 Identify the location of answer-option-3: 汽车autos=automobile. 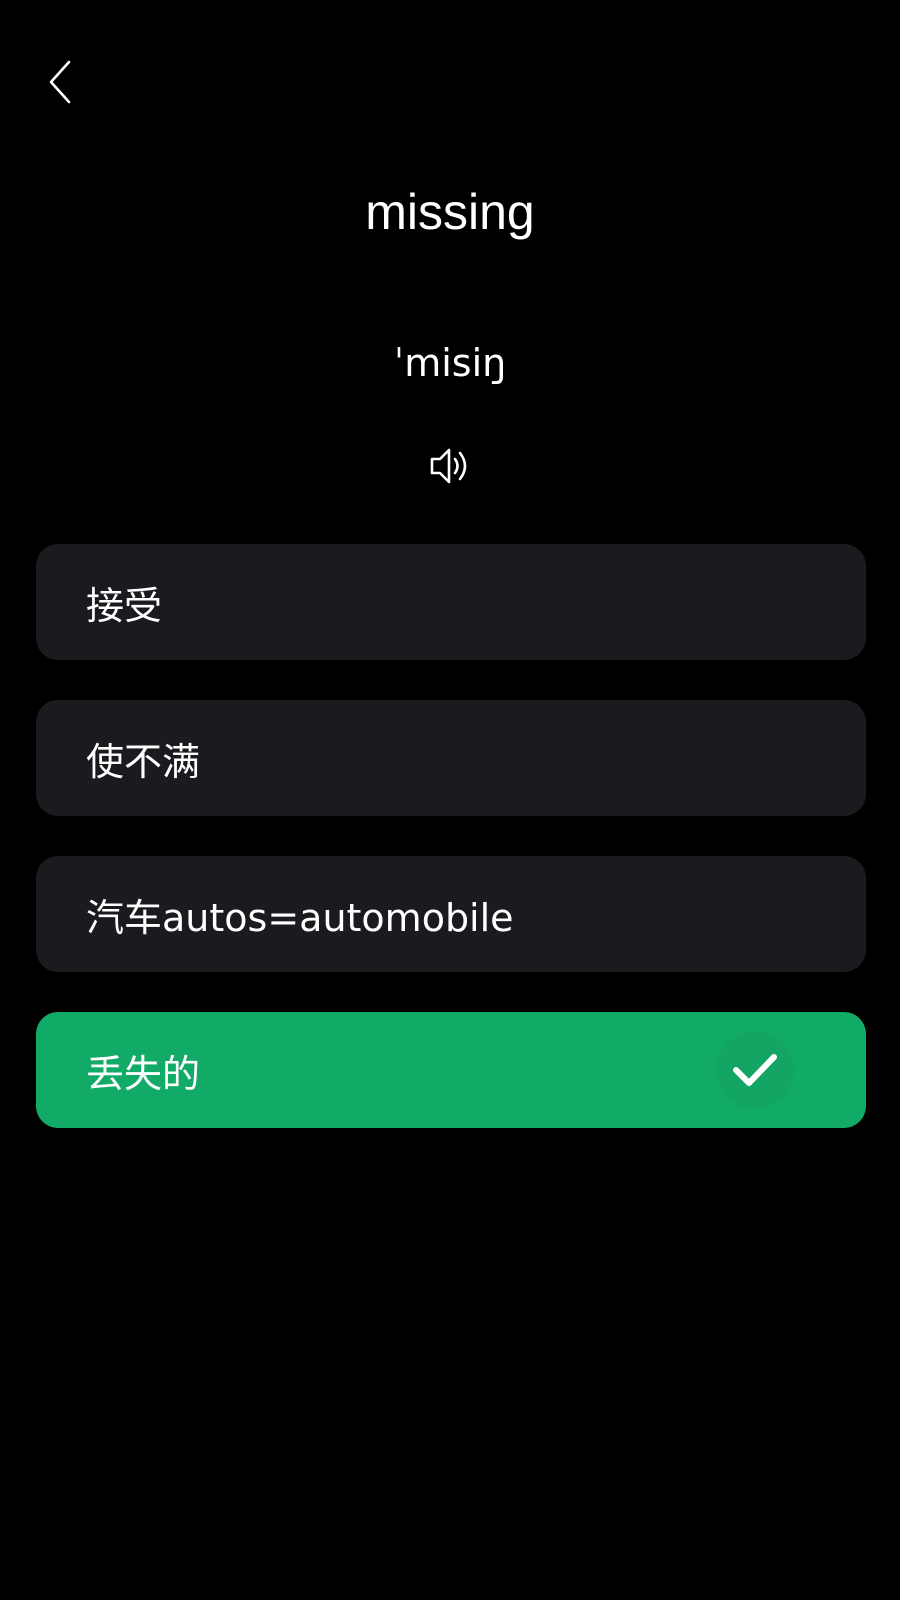
(451, 914).